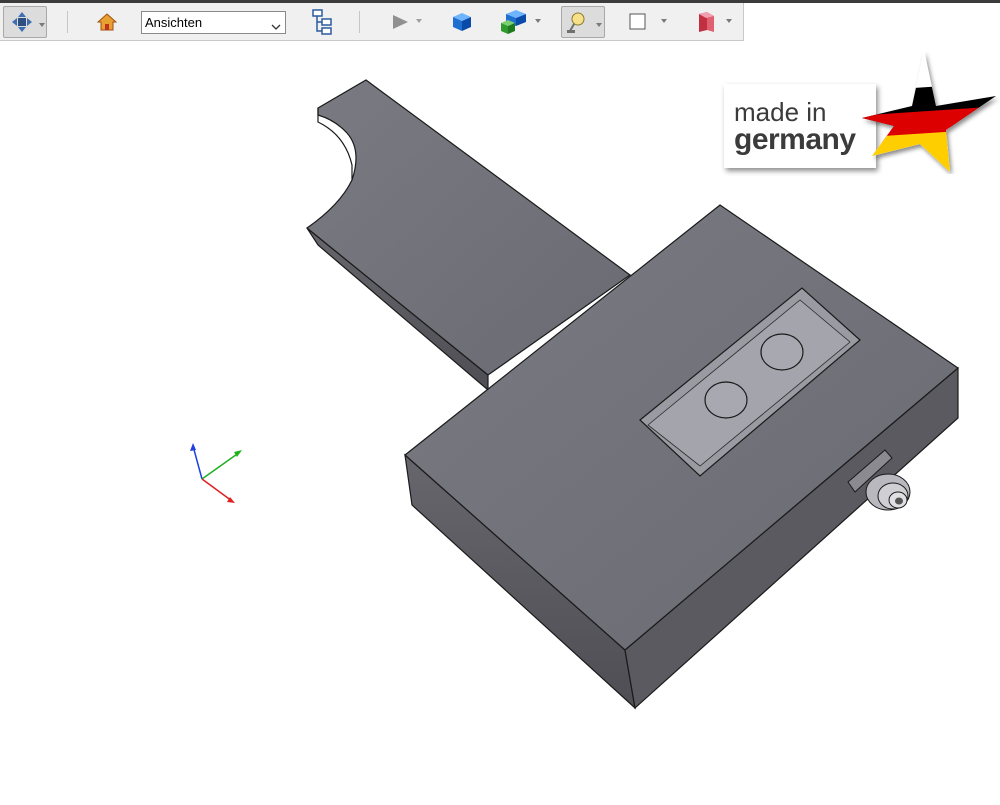 The width and height of the screenshot is (1000, 805). I want to click on render-mode-button, so click(521, 22).